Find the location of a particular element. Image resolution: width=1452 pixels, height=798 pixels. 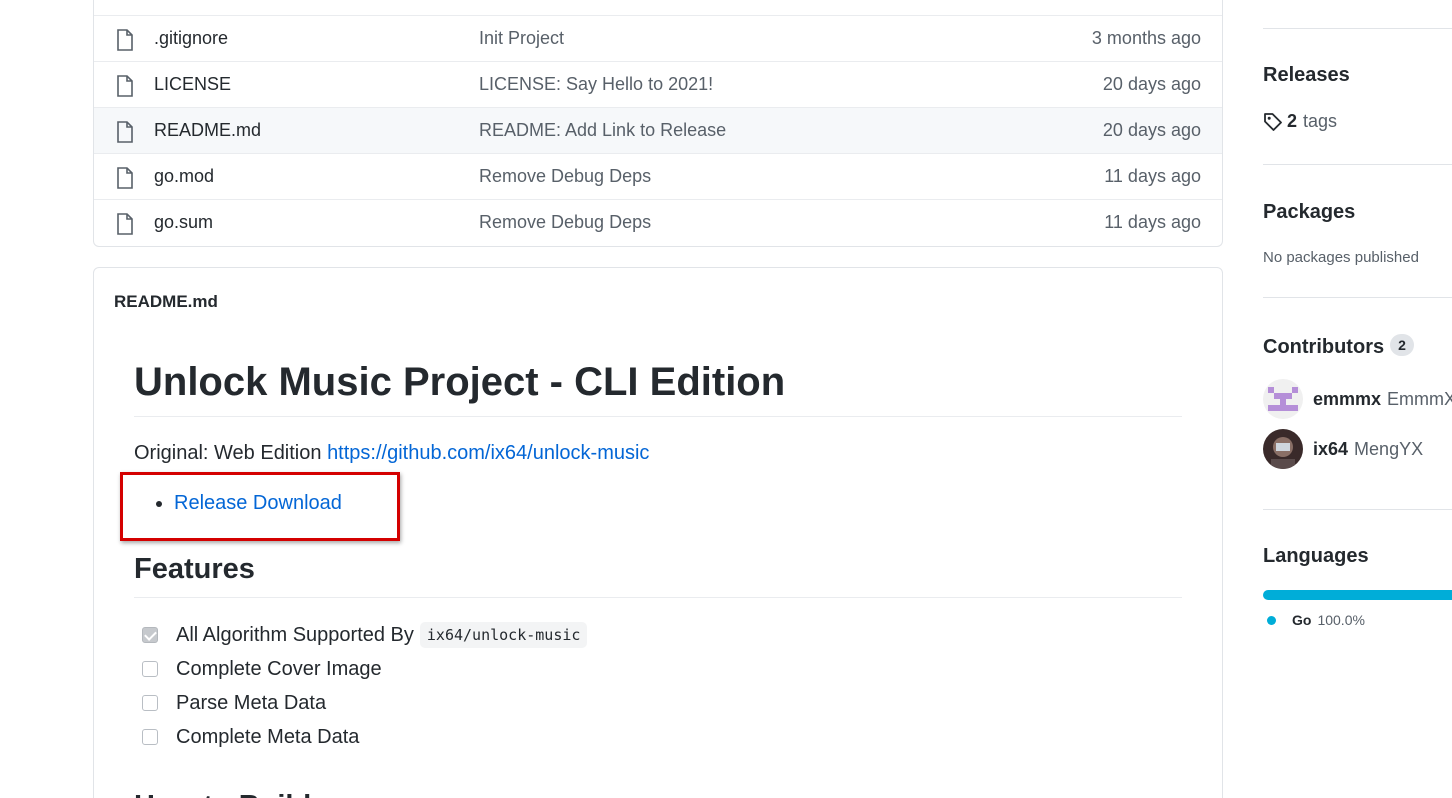

language-color-dot is located at coordinates (1271, 620).